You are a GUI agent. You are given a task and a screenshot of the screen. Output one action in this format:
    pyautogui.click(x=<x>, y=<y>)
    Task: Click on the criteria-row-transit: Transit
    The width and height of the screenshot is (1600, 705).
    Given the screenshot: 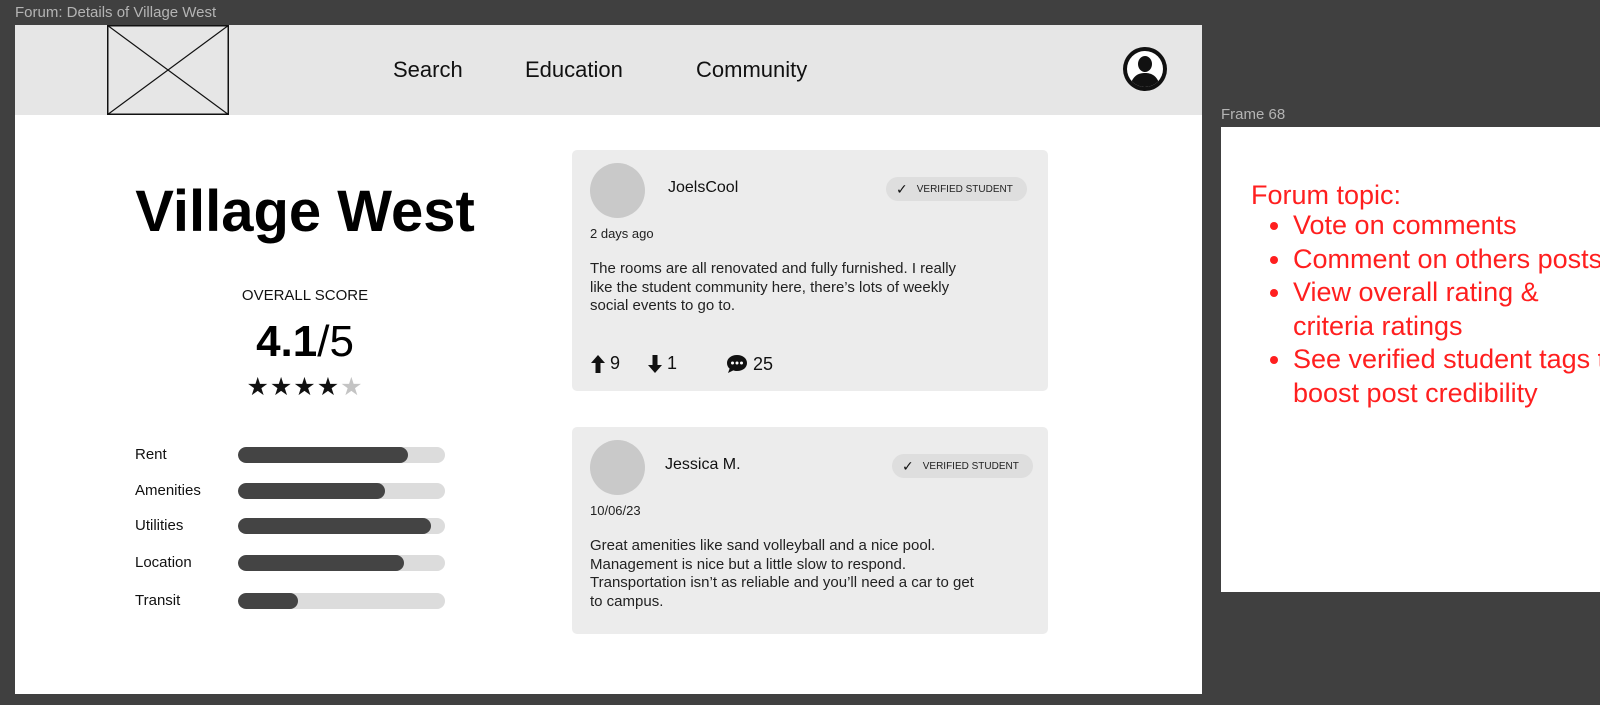 What is the action you would take?
    pyautogui.click(x=300, y=601)
    